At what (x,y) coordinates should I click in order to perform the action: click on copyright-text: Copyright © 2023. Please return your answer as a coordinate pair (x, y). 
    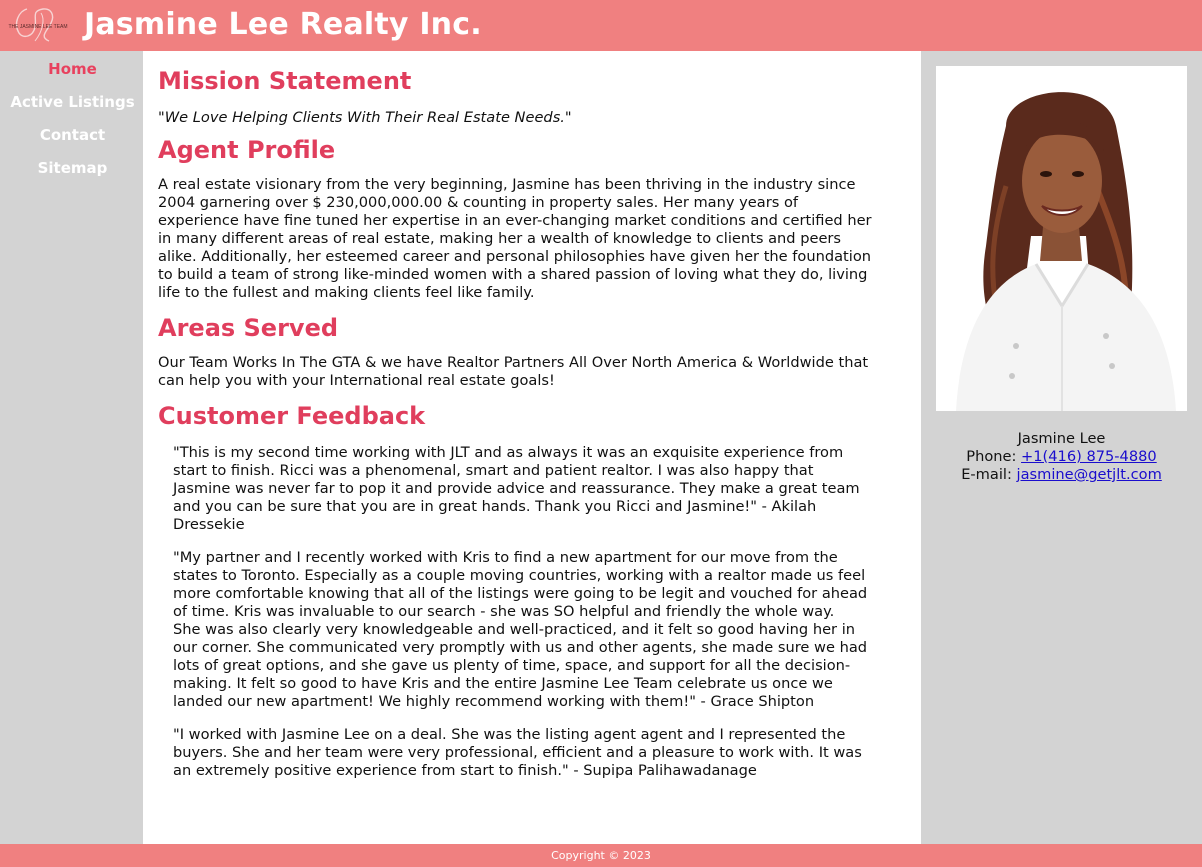
    Looking at the image, I should click on (601, 855).